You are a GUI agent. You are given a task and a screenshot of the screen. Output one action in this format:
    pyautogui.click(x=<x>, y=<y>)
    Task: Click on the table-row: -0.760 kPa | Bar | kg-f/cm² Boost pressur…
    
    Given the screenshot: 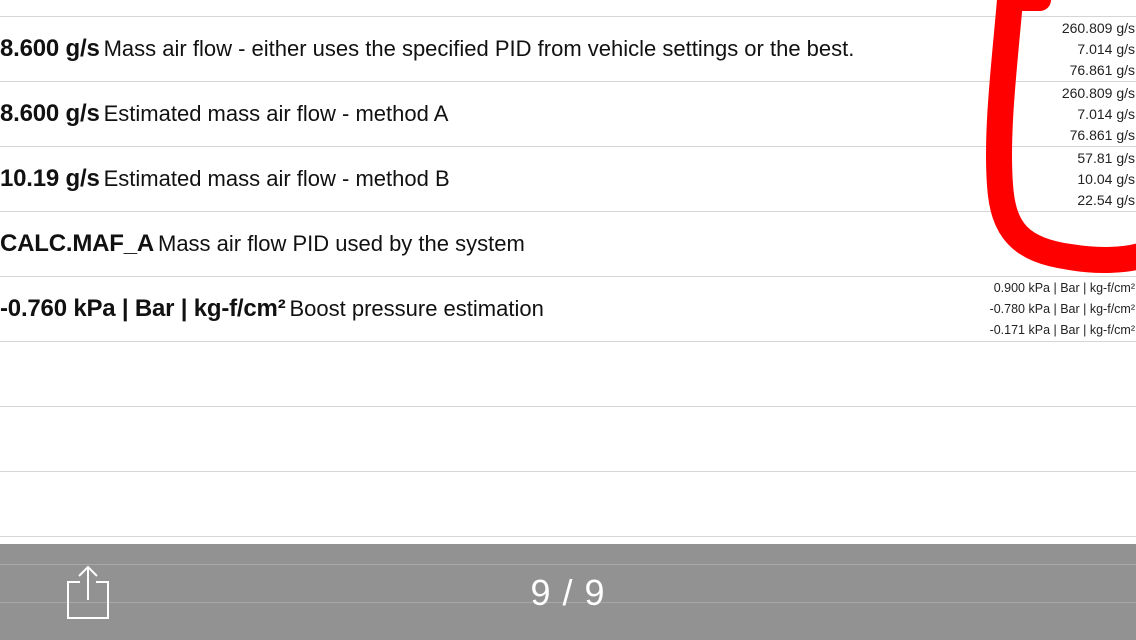 What is the action you would take?
    pyautogui.click(x=568, y=309)
    